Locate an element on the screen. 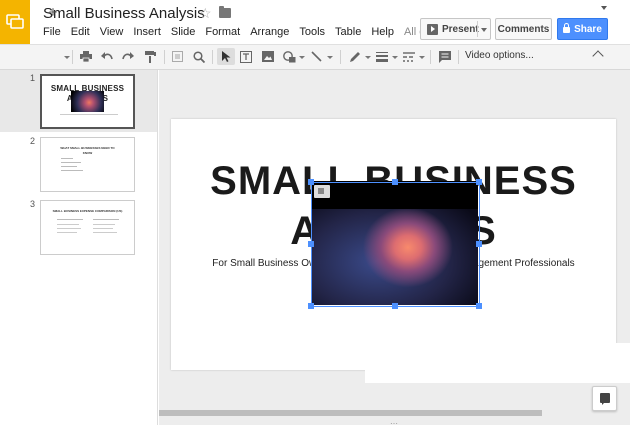 The height and width of the screenshot is (425, 630). textbox-icon is located at coordinates (246, 56).